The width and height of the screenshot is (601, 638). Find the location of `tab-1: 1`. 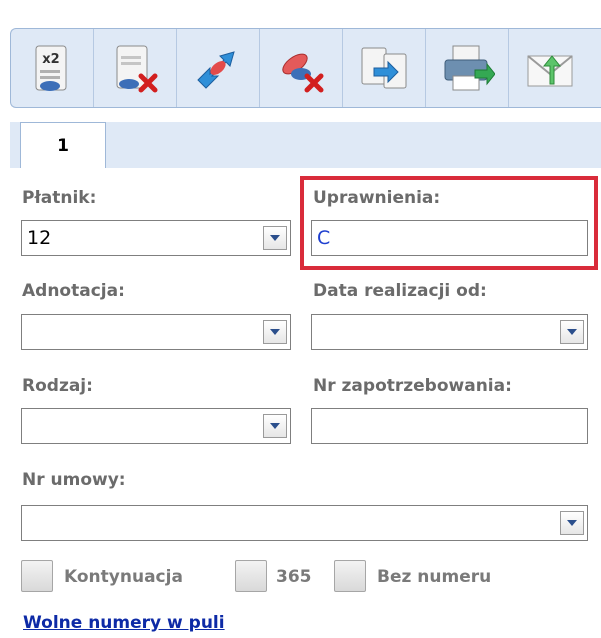

tab-1: 1 is located at coordinates (63, 145).